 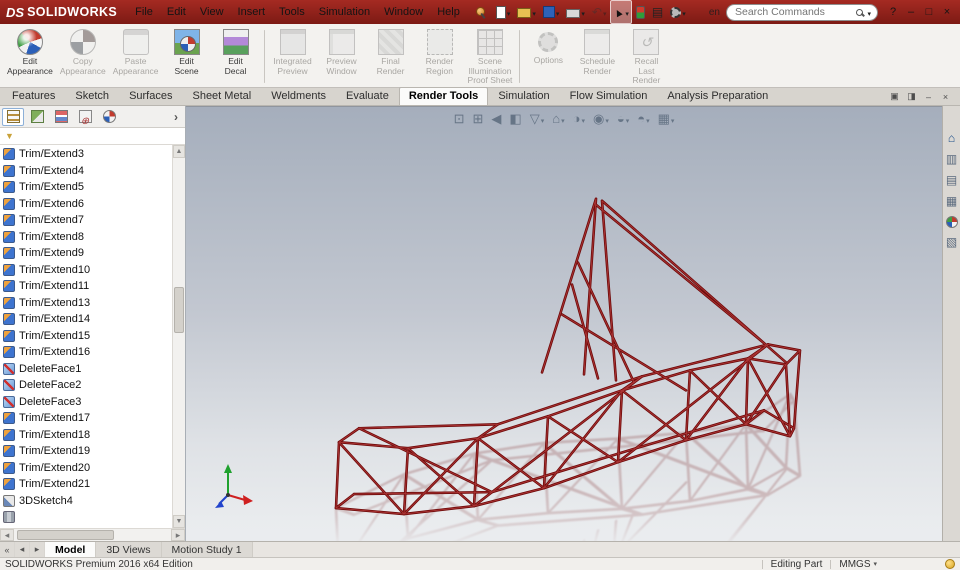 I want to click on commandmanager-tab: Simulation, so click(x=523, y=96).